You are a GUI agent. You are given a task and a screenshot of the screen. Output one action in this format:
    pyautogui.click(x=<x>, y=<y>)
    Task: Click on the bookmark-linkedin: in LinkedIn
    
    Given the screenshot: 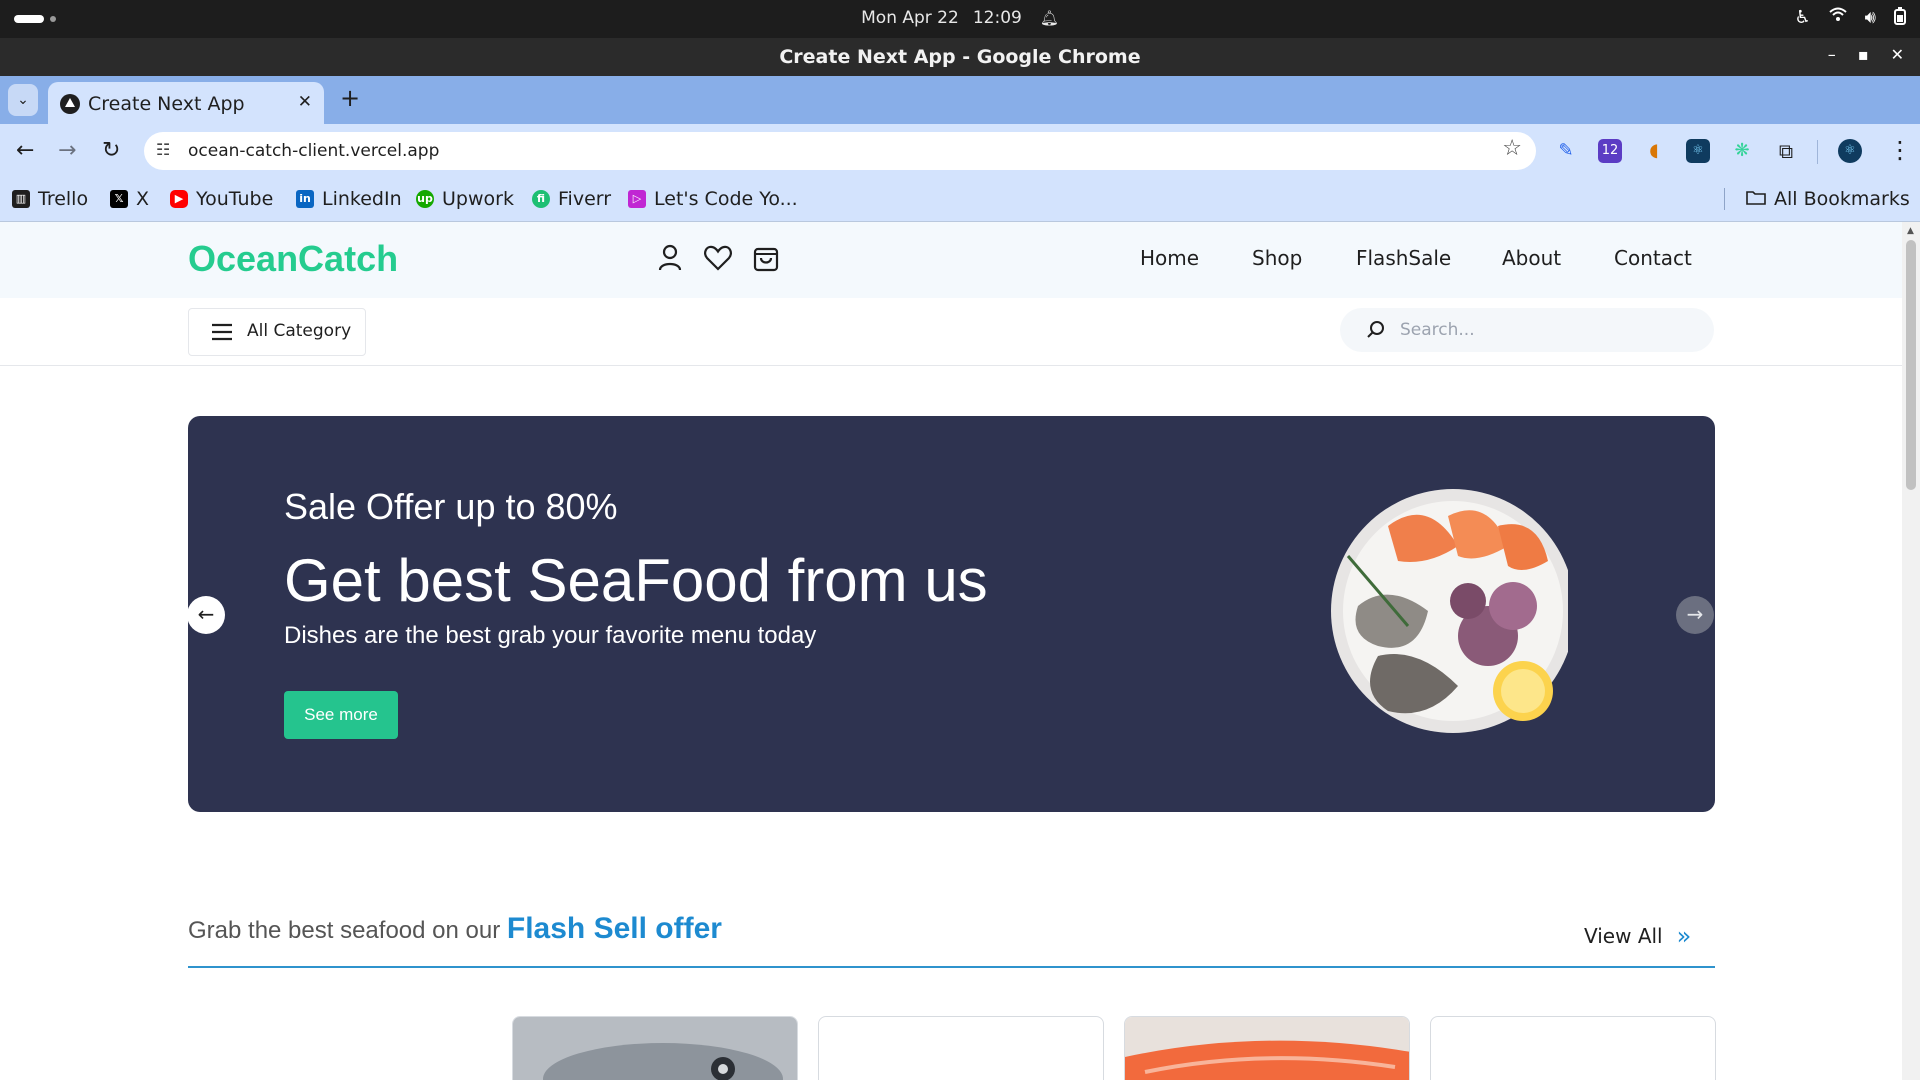 What is the action you would take?
    pyautogui.click(x=349, y=199)
    